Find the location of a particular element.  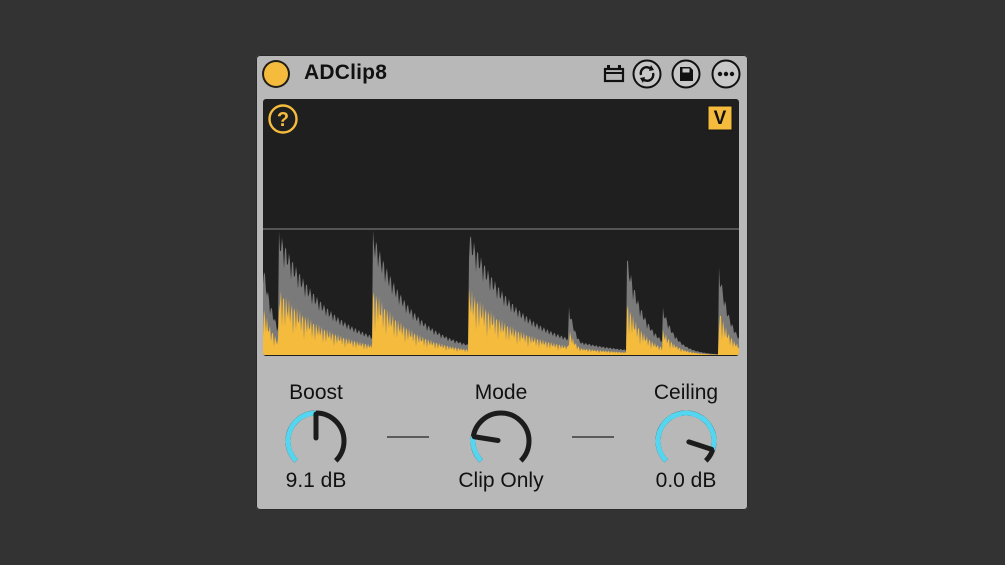

device-title-bar: ADClip8 is located at coordinates (502, 75).